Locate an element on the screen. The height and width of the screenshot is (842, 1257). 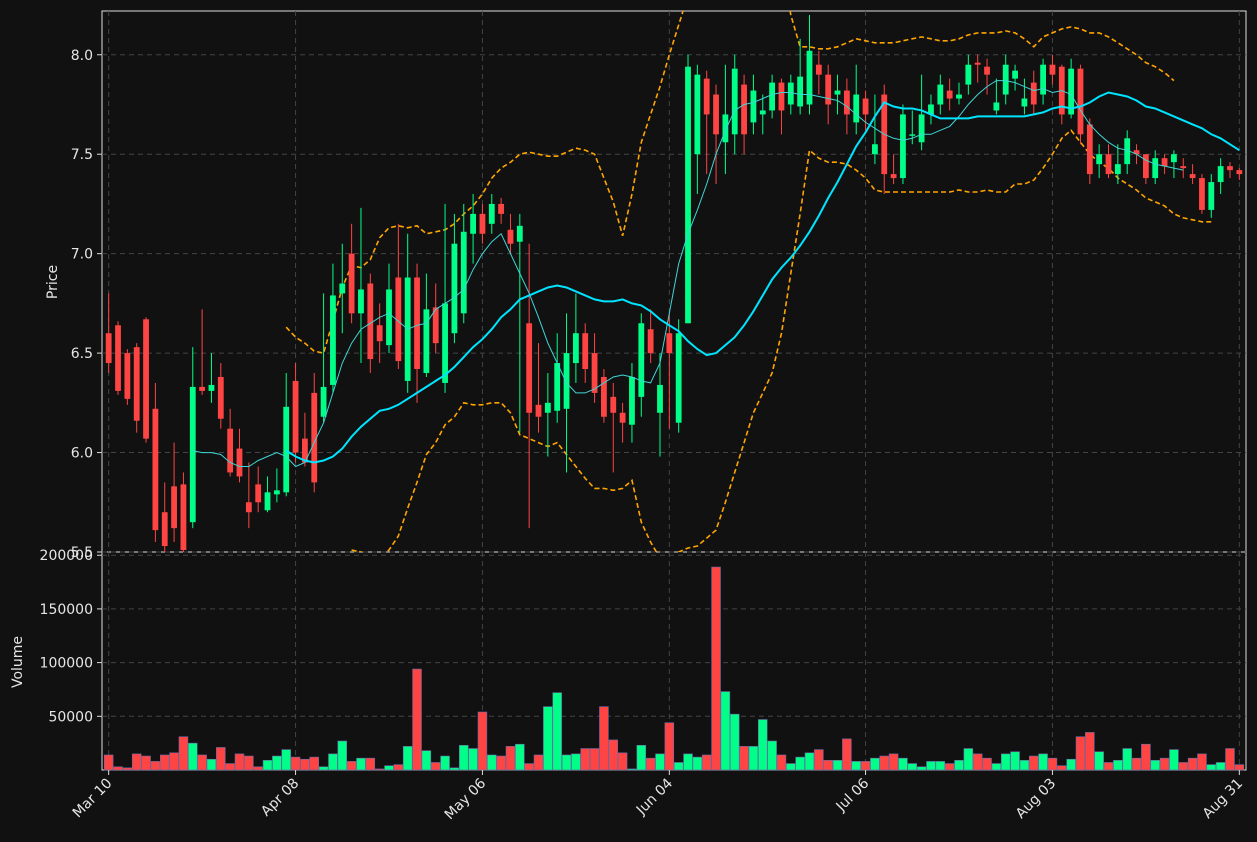
price-tick-label: 7.0 is located at coordinates (82, 255).